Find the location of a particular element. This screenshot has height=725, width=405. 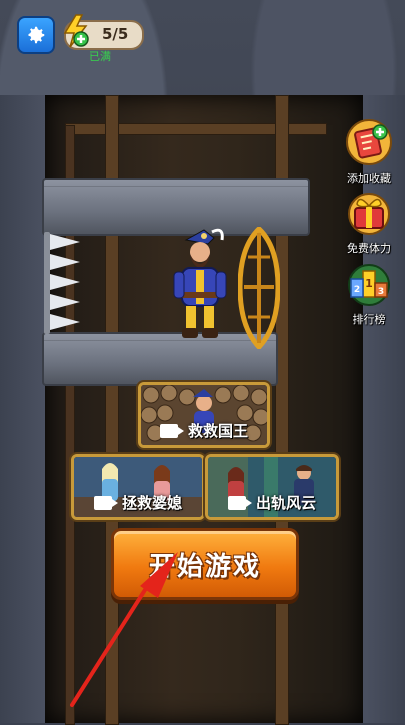

level-card-save-king: 救救国王 is located at coordinates (204, 415).